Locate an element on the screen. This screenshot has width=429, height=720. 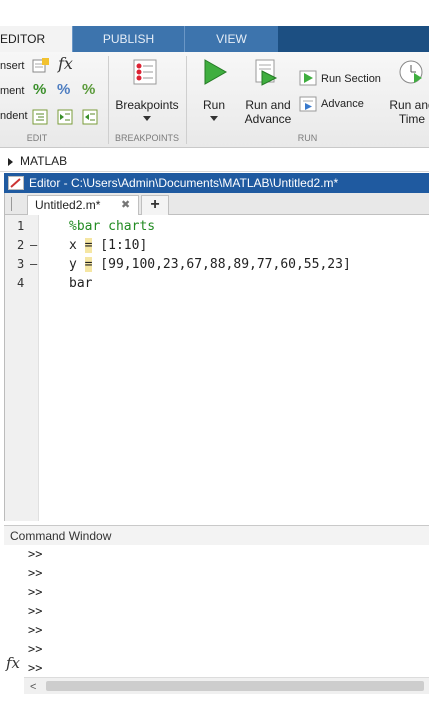
line-number: 2 is located at coordinates (21, 245).